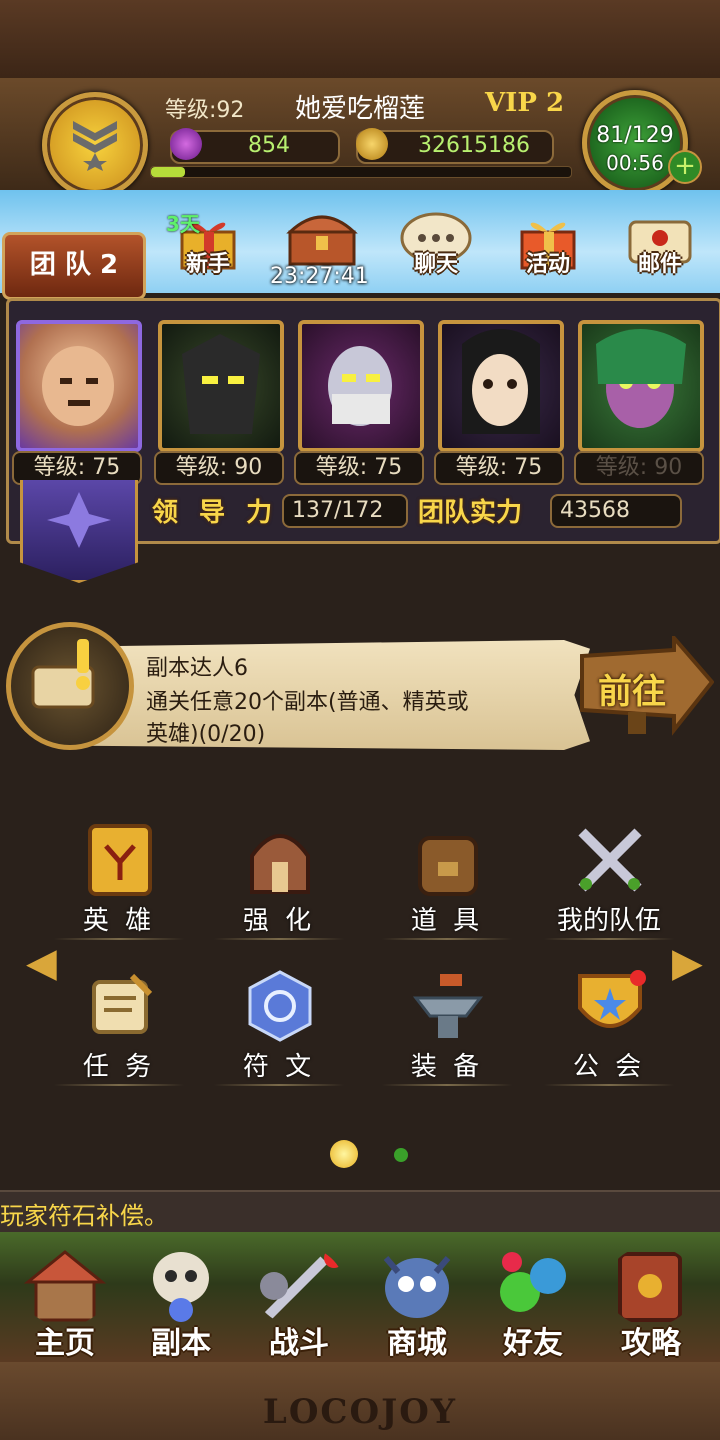 The width and height of the screenshot is (720, 1440). Describe the element at coordinates (322, 240) in the screenshot. I see `treasure-chest-icon` at that location.